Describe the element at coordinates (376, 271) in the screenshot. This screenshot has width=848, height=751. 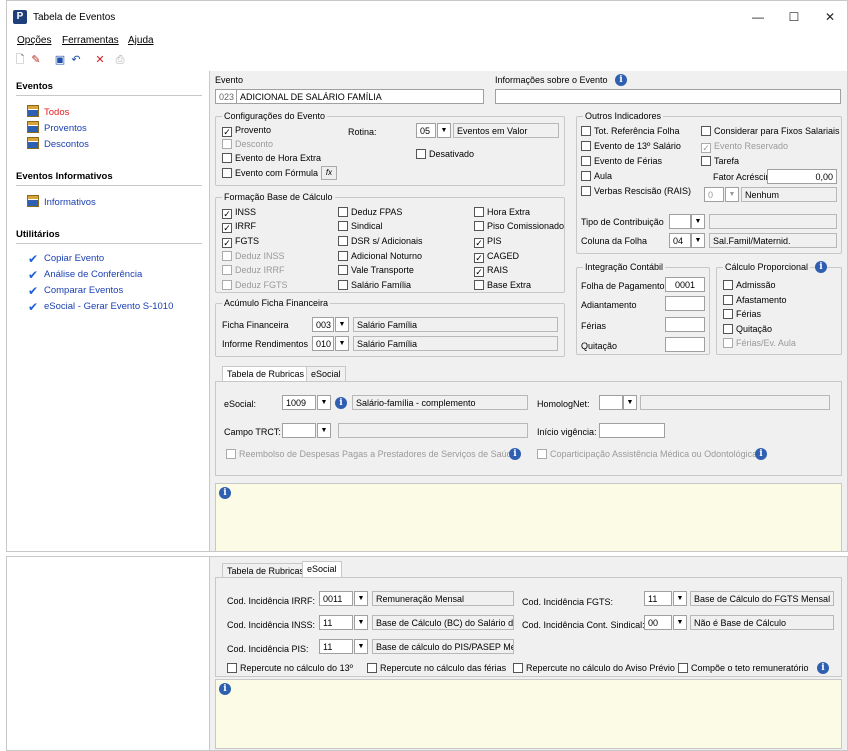
I see `vale-transporte-checkbox: Vale Transporte` at that location.